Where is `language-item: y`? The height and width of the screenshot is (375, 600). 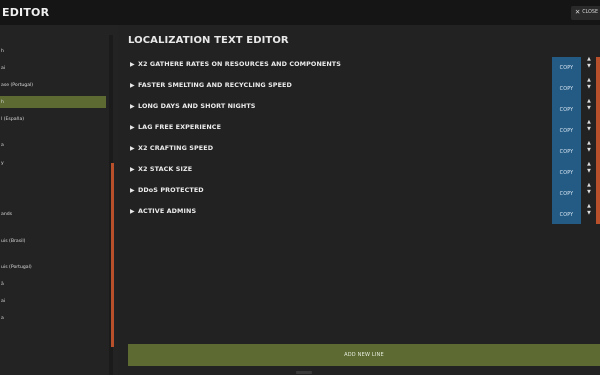 language-item: y is located at coordinates (53, 163).